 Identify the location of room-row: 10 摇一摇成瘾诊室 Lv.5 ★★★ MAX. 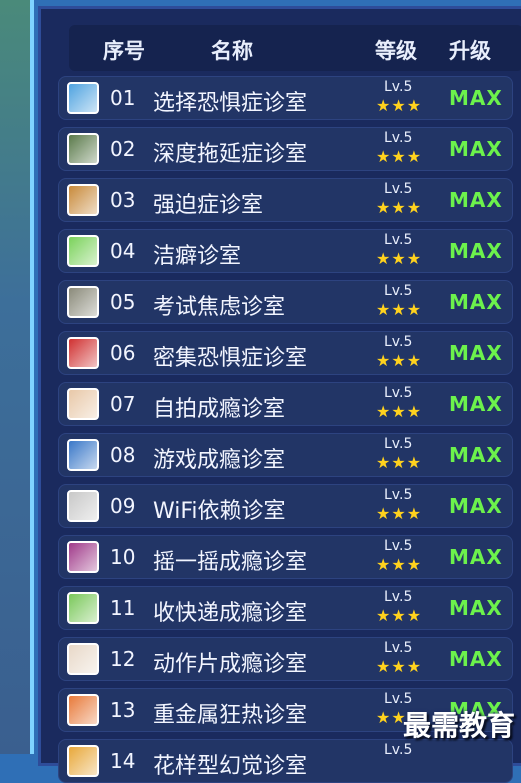
(285, 557).